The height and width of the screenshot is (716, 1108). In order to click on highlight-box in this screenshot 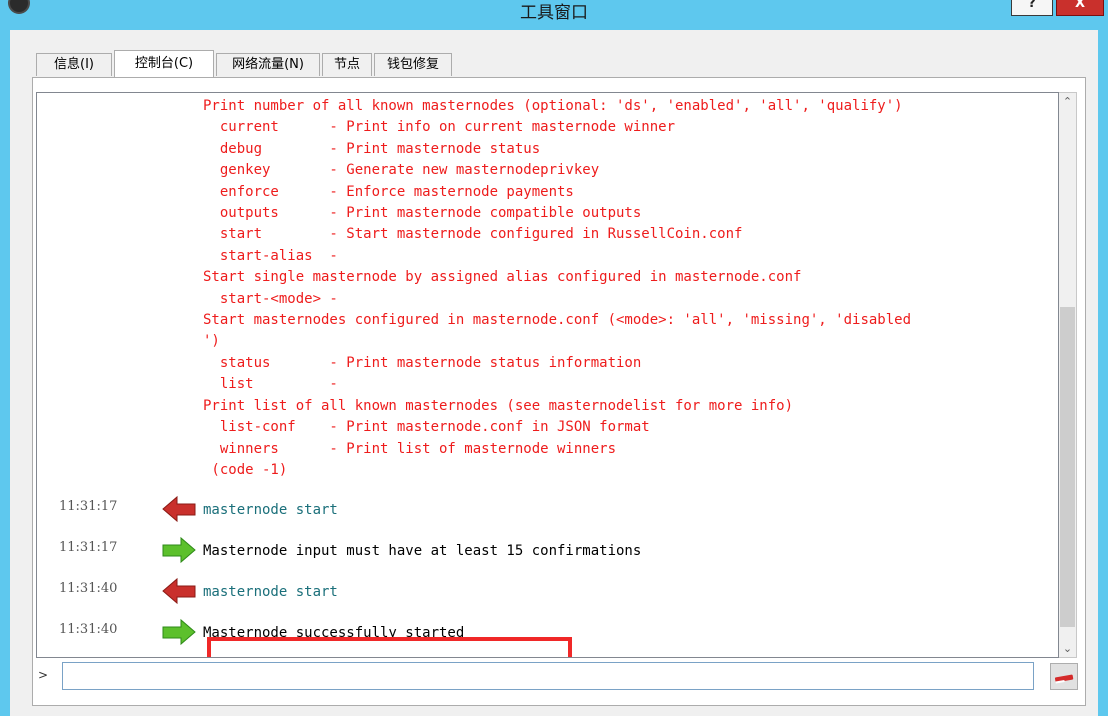, I will do `click(389, 647)`.